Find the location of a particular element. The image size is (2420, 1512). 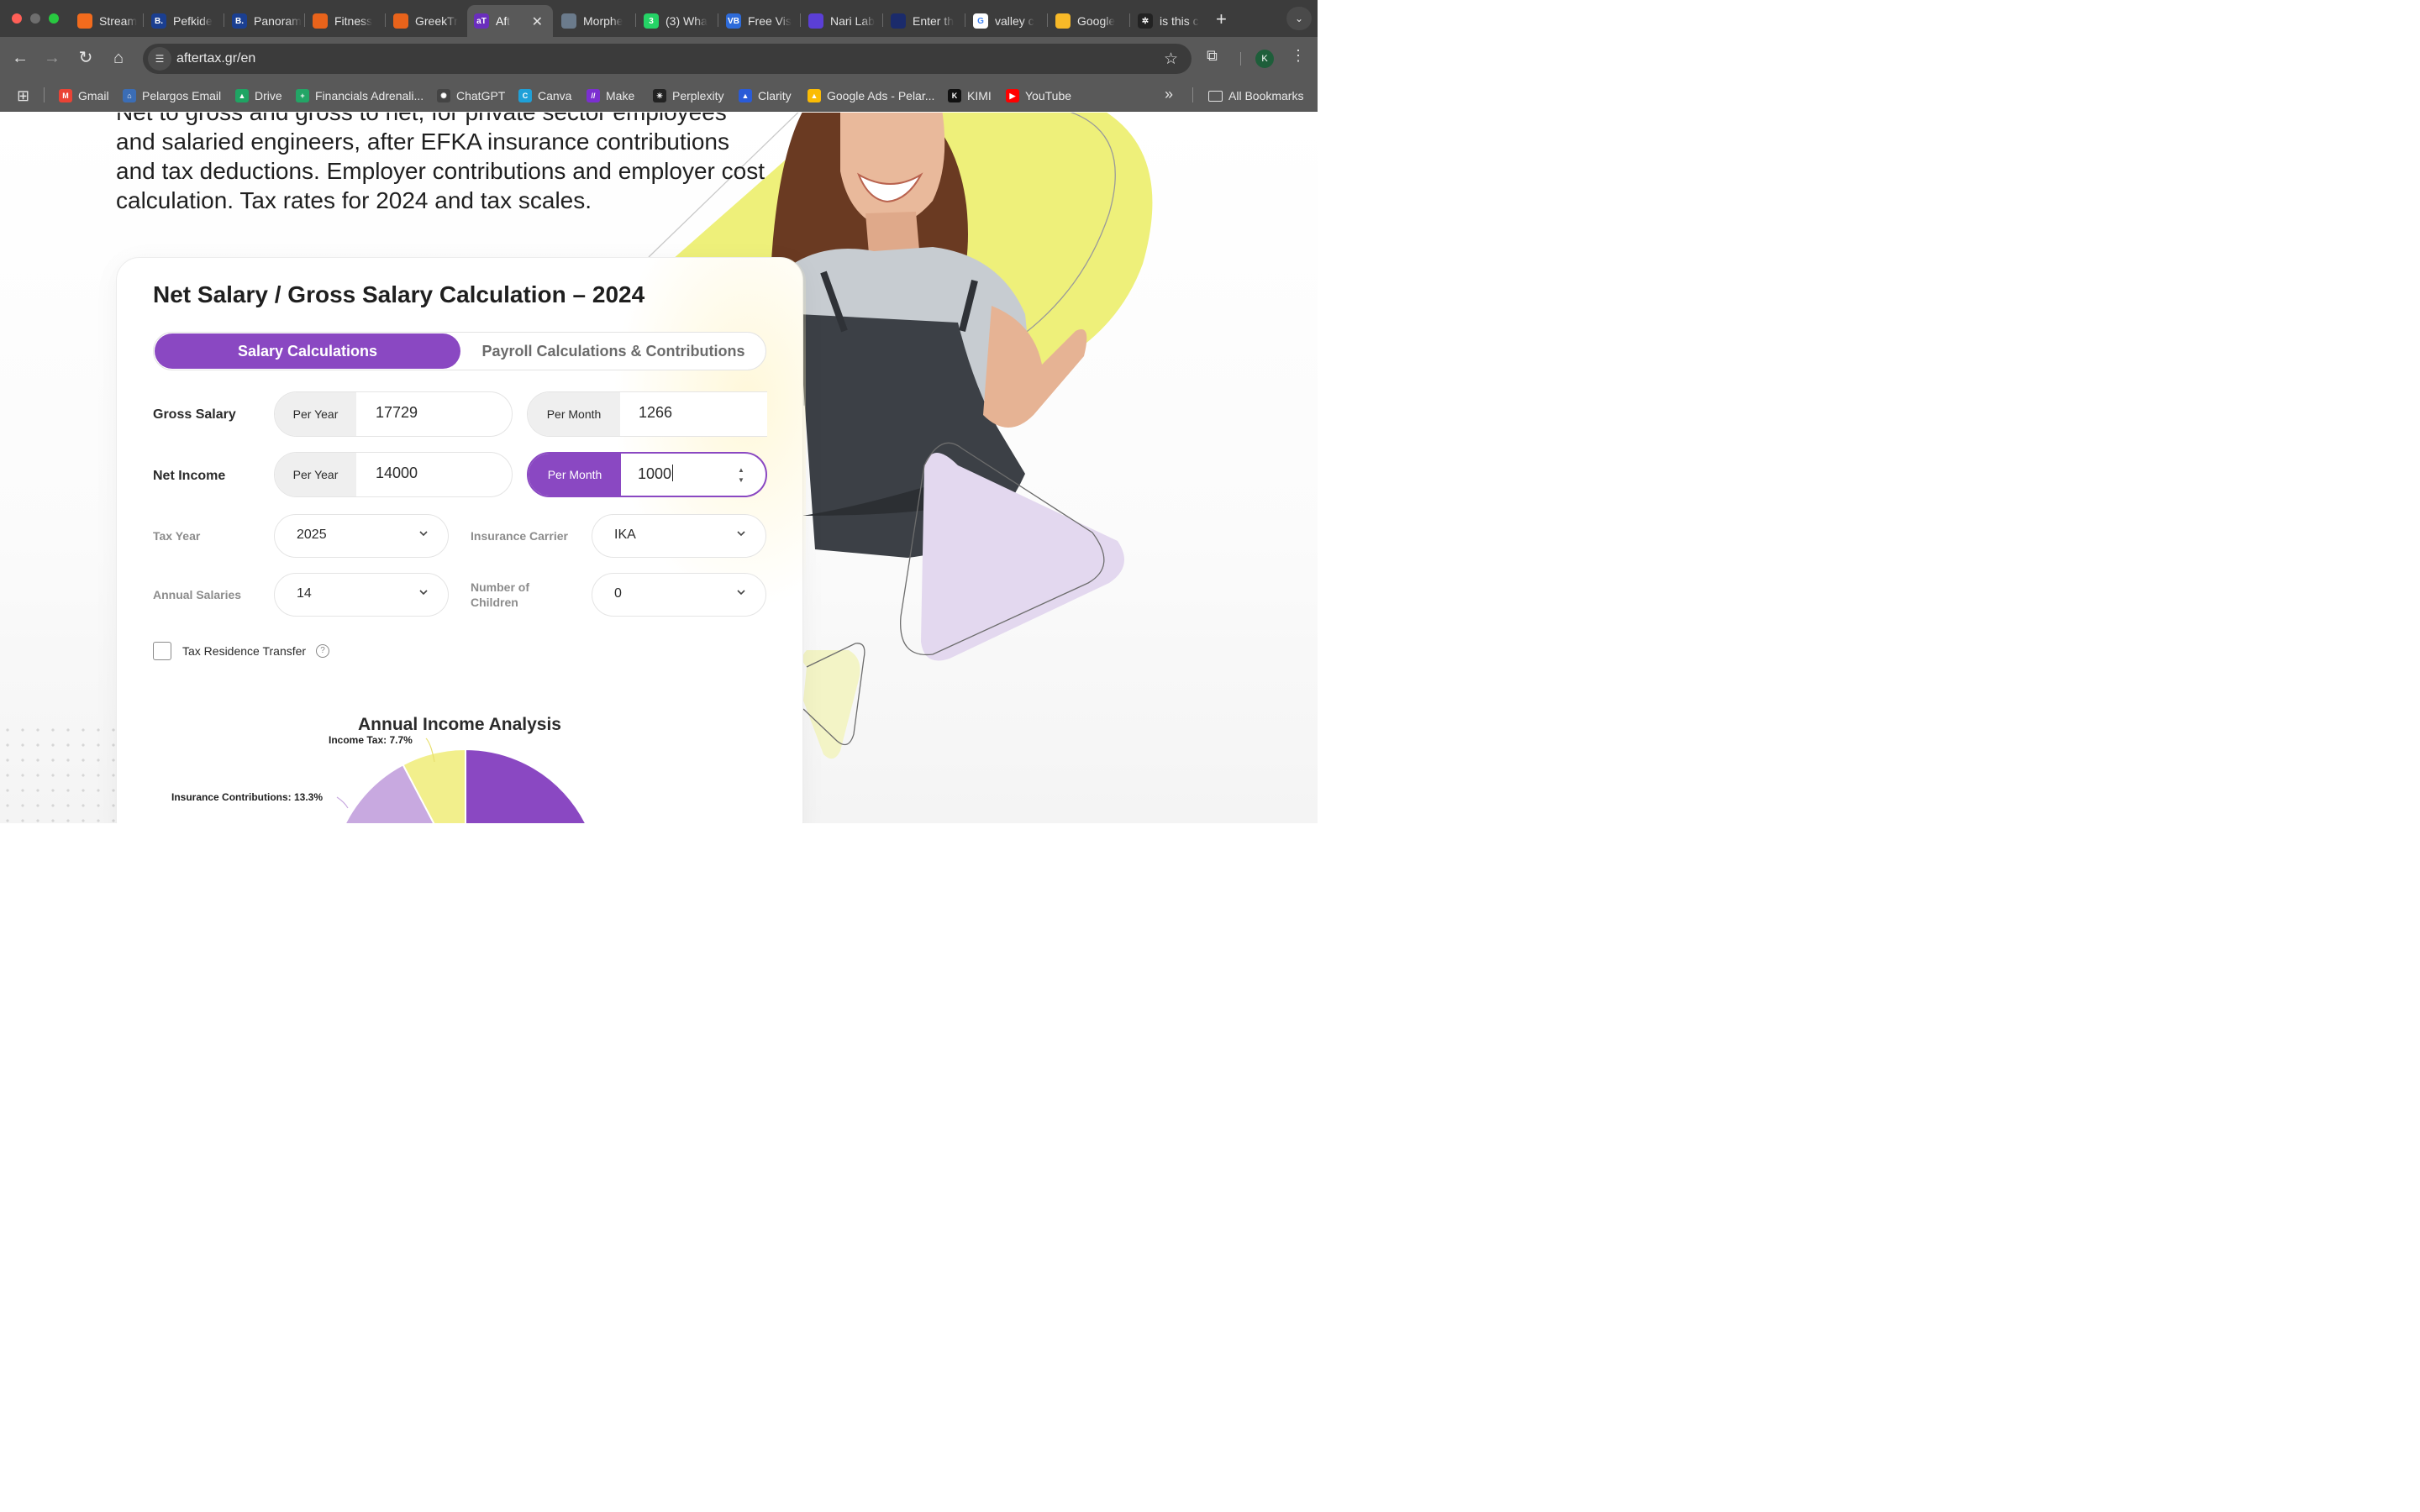

net-per-month-field: Per Month 1000 ▲ ▼ is located at coordinates (647, 474).